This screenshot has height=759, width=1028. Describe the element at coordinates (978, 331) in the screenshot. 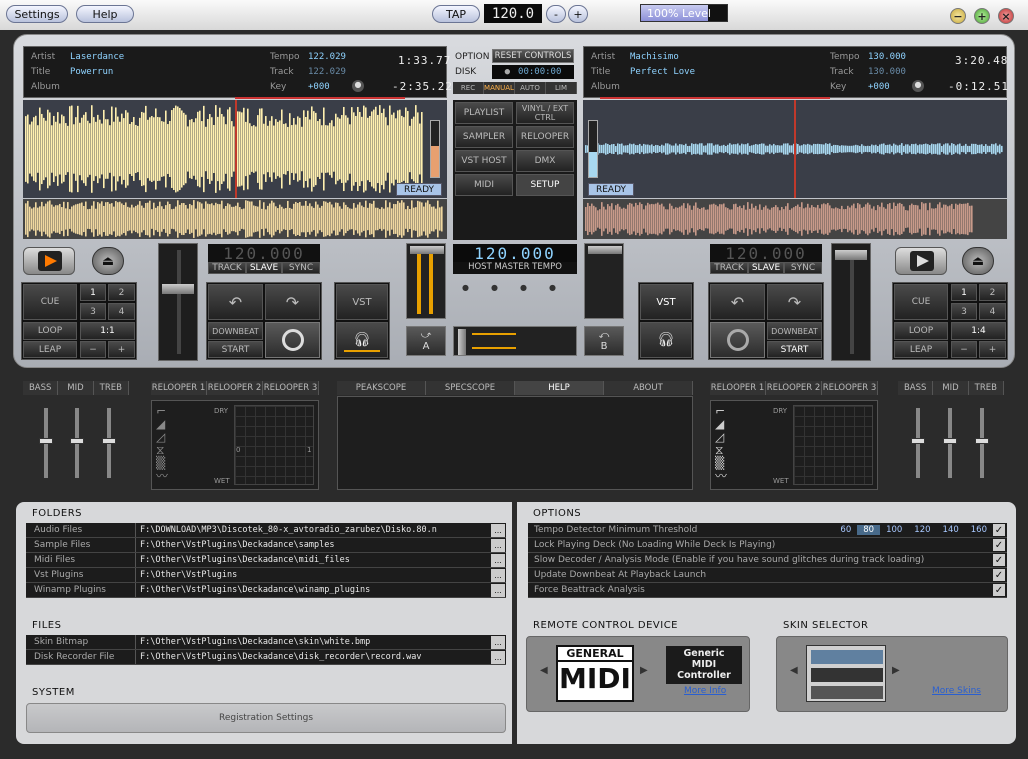

I see `deck-b-loop-length: 1:4` at that location.